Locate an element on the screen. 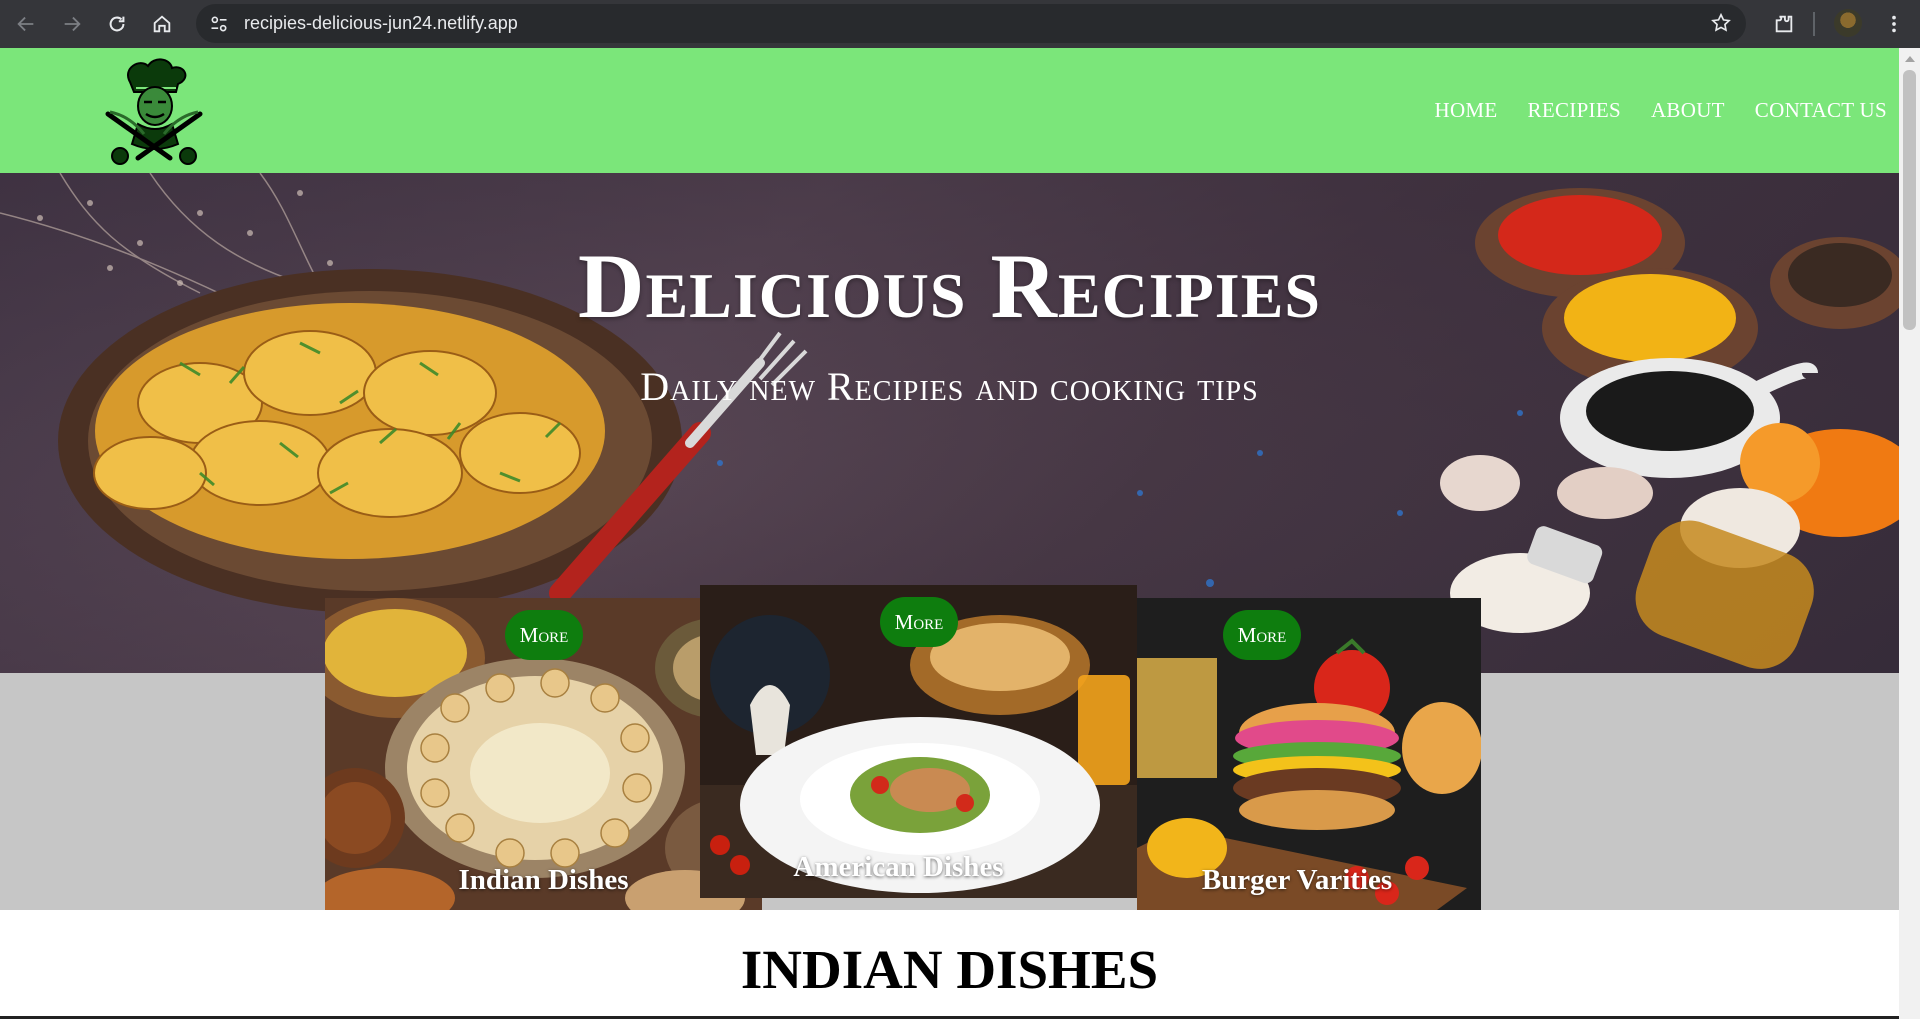 The image size is (1920, 1019). profile-avatar is located at coordinates (1848, 23).